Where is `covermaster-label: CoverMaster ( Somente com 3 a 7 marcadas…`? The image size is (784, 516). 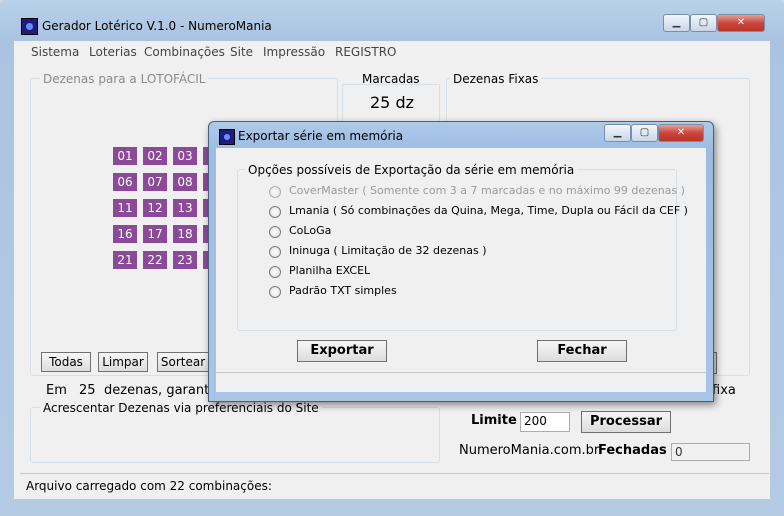
covermaster-label: CoverMaster ( Somente com 3 a 7 marcadas… is located at coordinates (487, 190).